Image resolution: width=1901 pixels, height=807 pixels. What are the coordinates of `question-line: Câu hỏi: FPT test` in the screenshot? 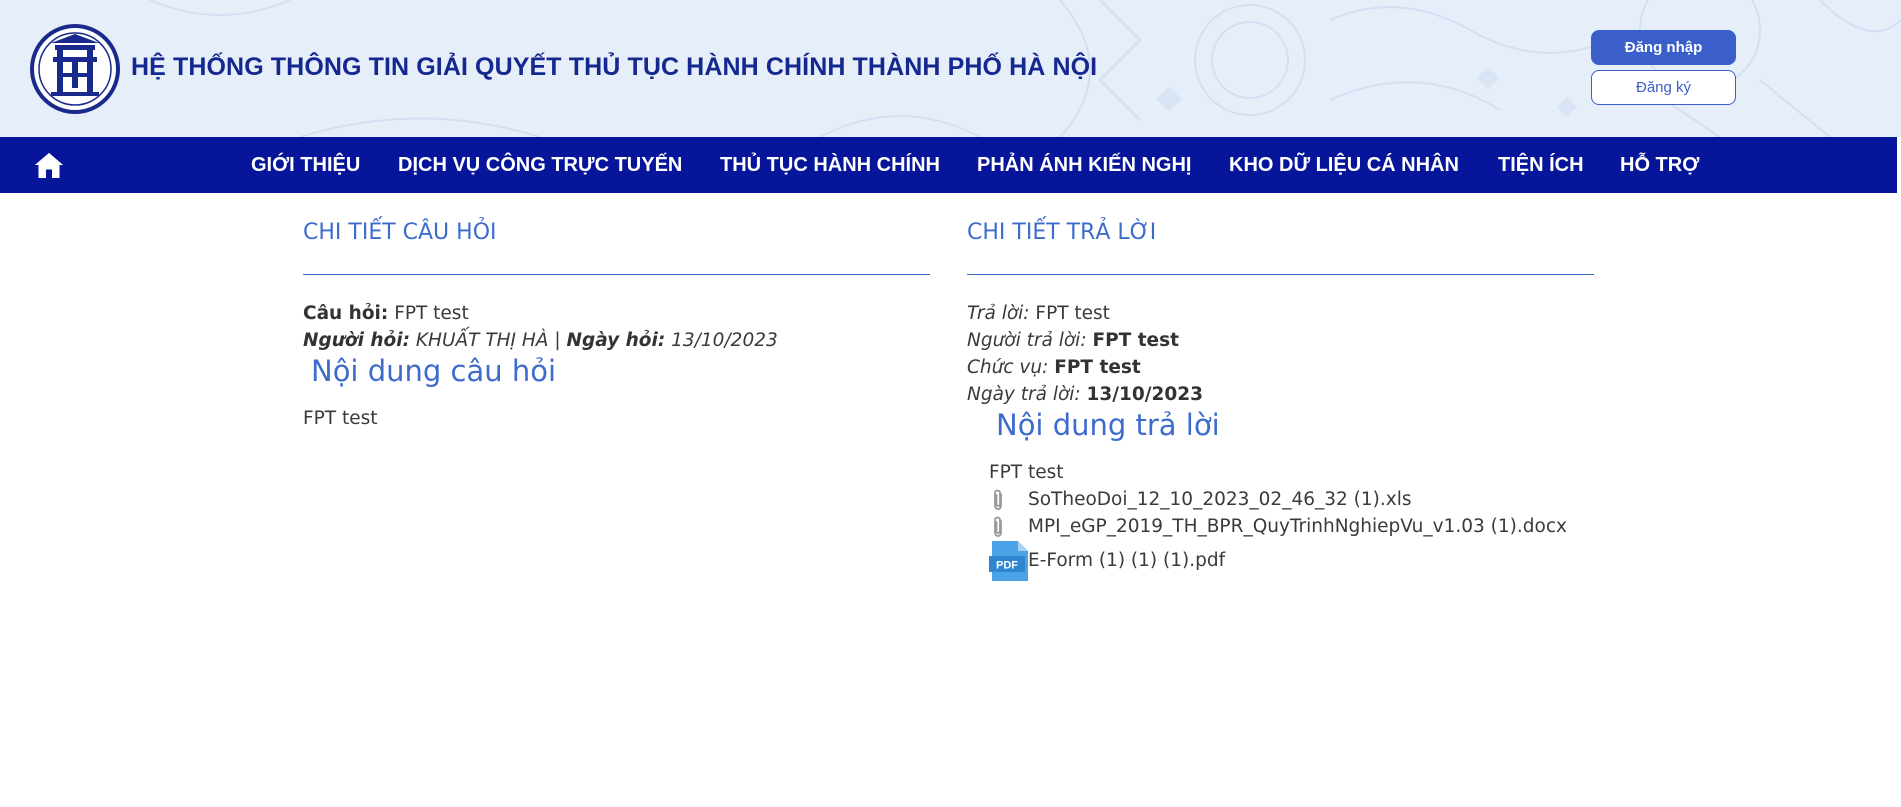 It's located at (386, 313).